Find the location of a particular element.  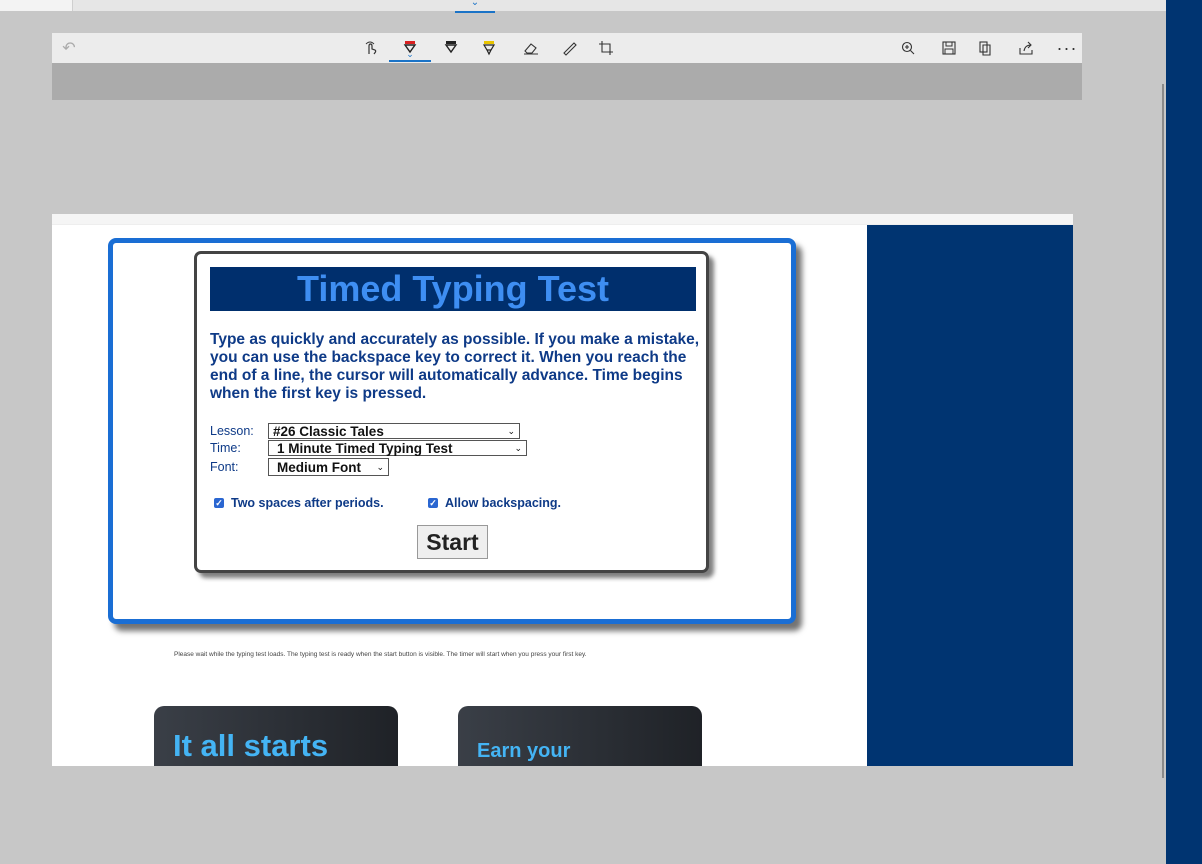

lesson-select: #26 Classic Tales ⌄ is located at coordinates (394, 431).